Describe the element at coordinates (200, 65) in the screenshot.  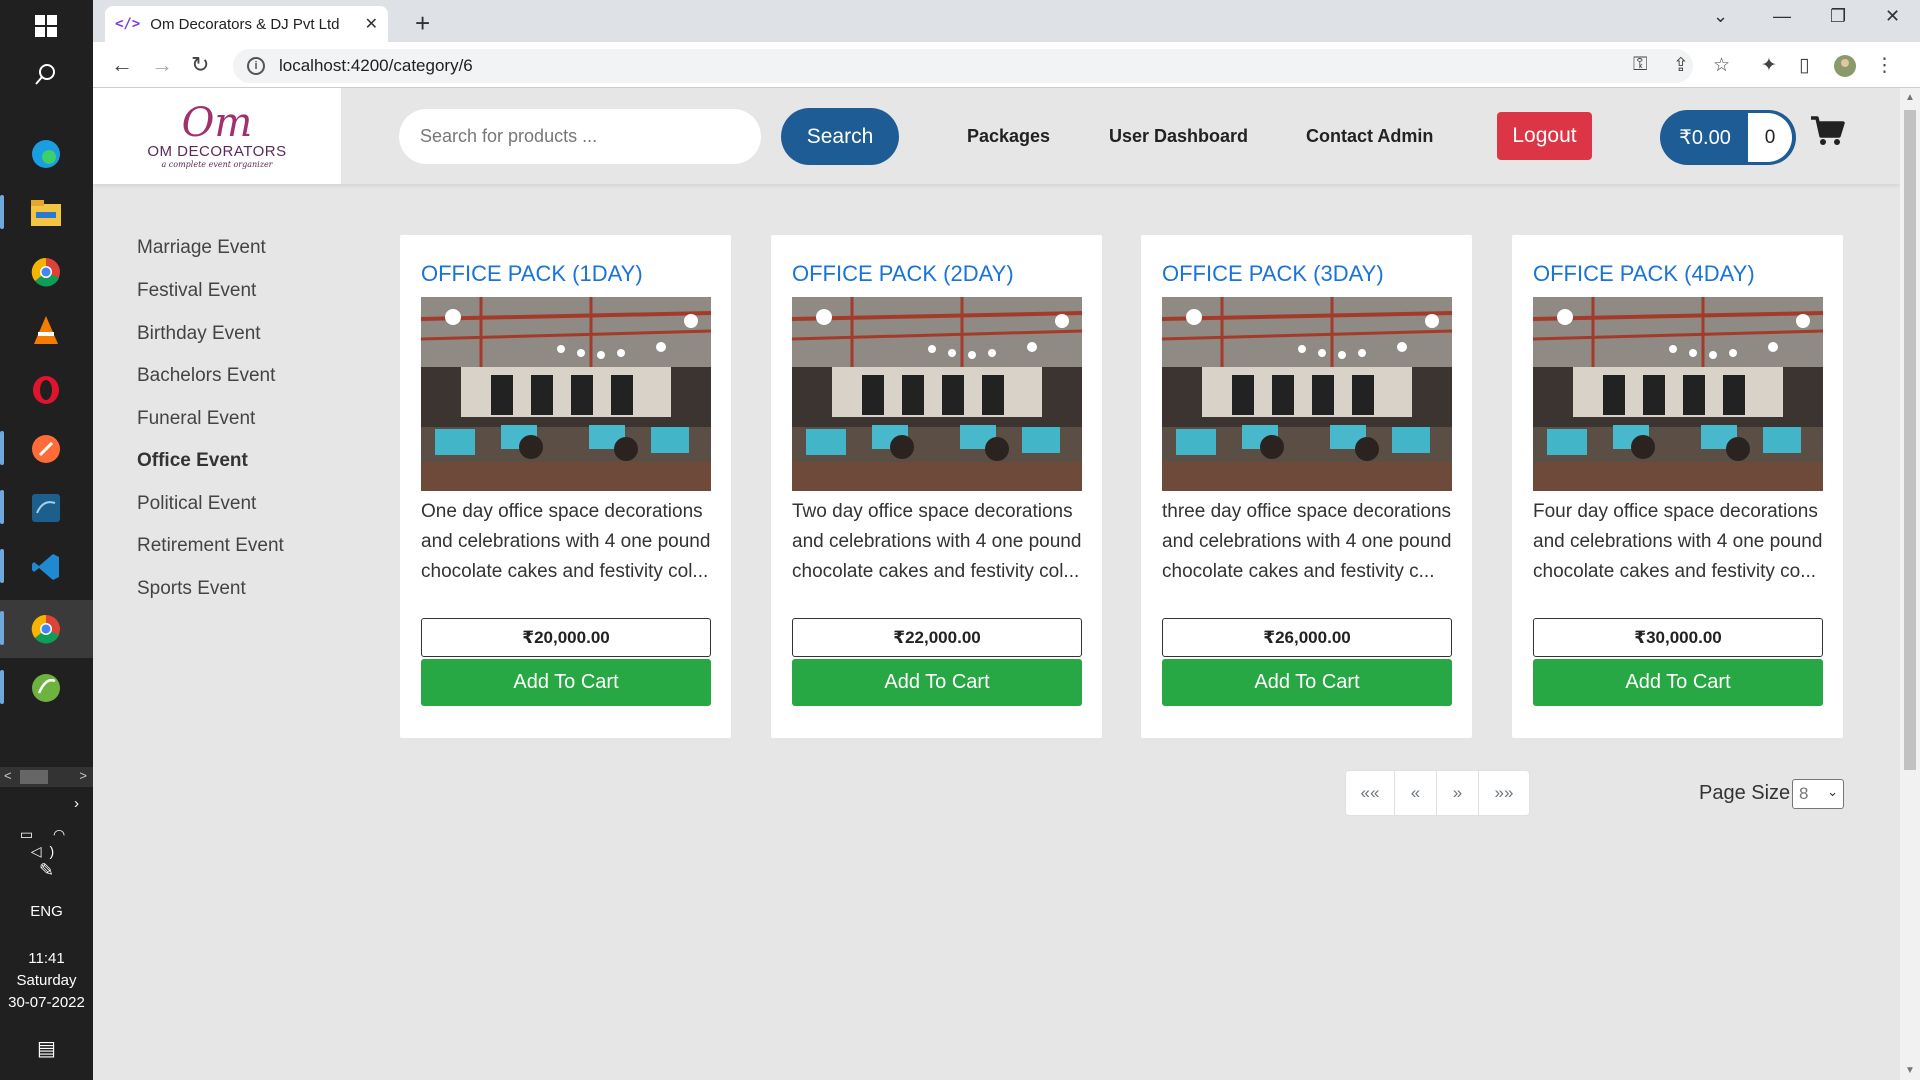
I see `reload-icon: ↻` at that location.